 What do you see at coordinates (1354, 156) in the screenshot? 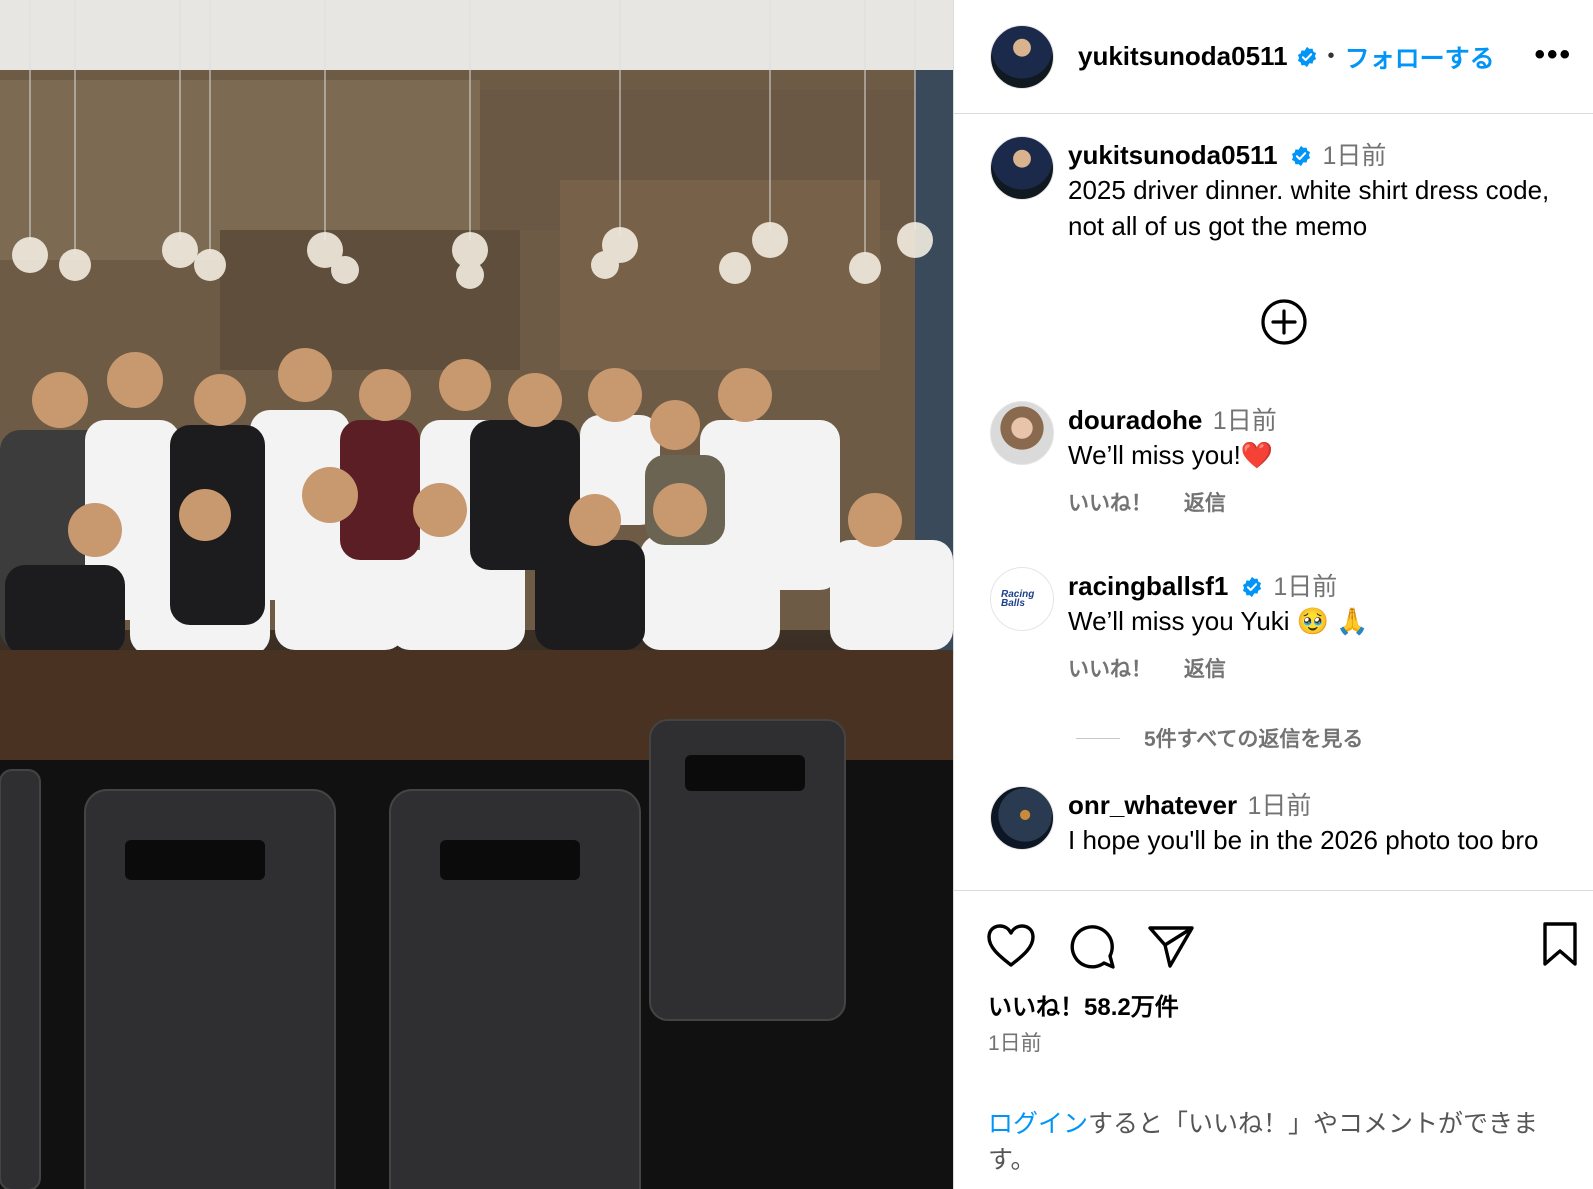
I see `caption-time: 1日前` at bounding box center [1354, 156].